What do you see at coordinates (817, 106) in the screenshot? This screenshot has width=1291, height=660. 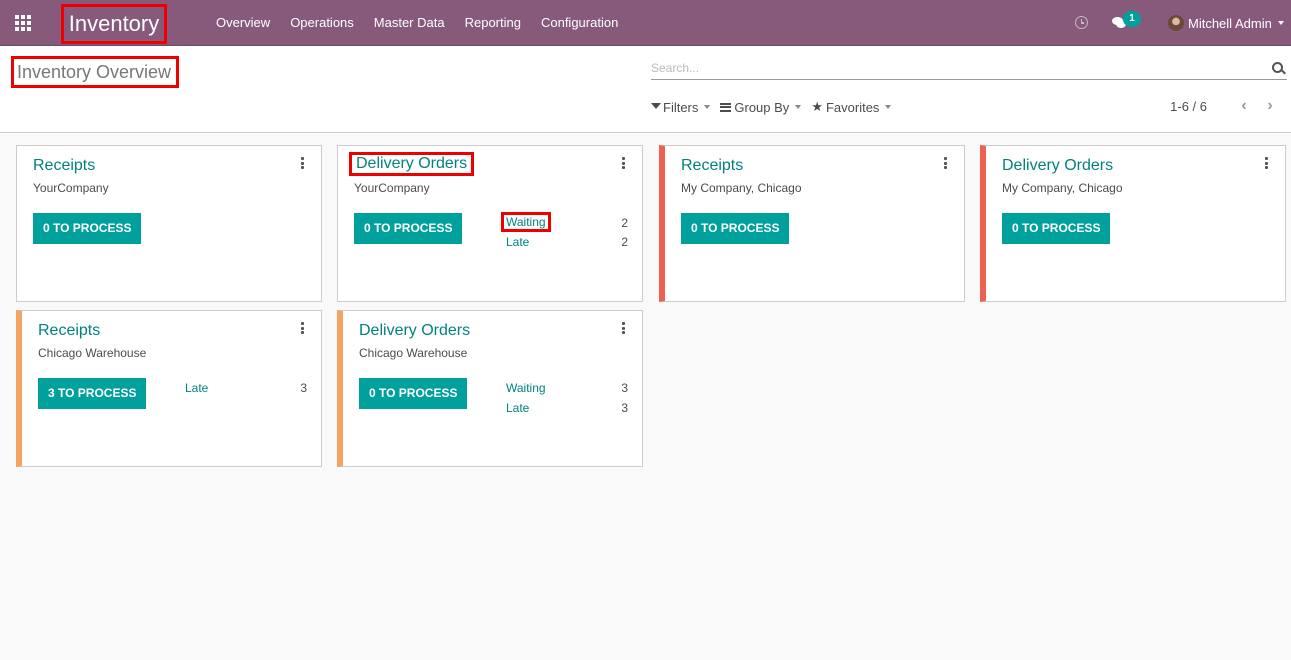 I see `star-icon: ★` at bounding box center [817, 106].